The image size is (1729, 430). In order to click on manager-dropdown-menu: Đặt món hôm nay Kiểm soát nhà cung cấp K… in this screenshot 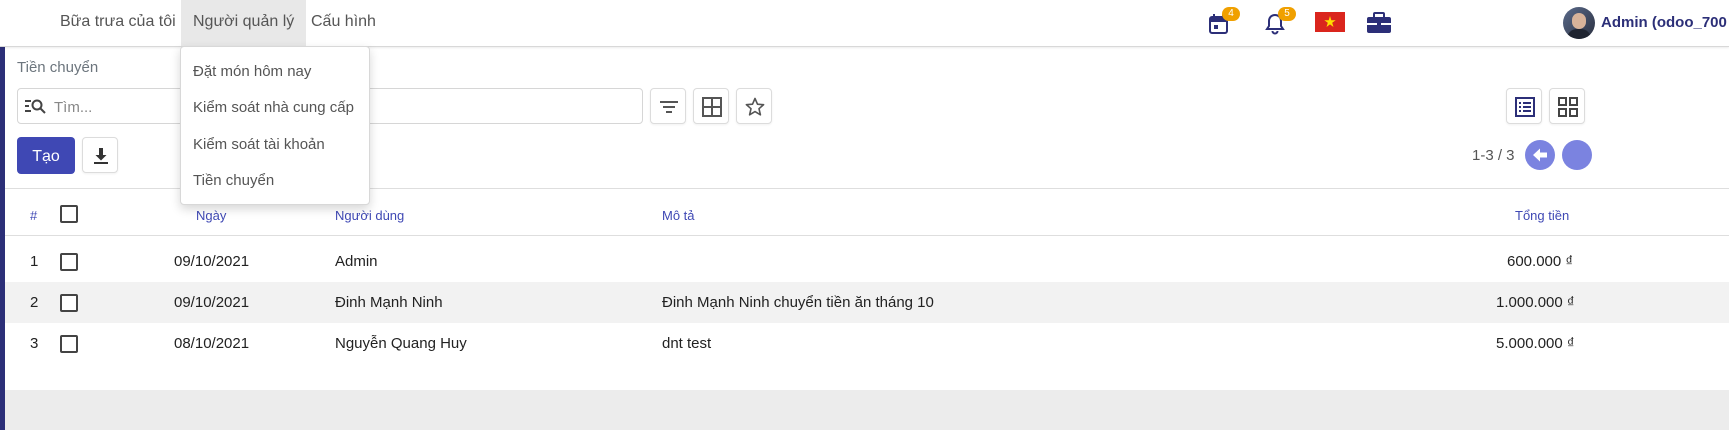, I will do `click(275, 125)`.